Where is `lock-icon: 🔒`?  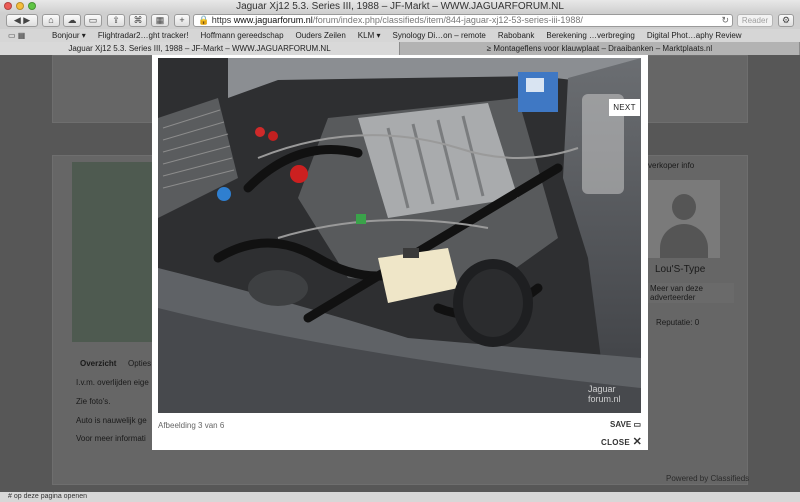 lock-icon: 🔒 is located at coordinates (204, 20).